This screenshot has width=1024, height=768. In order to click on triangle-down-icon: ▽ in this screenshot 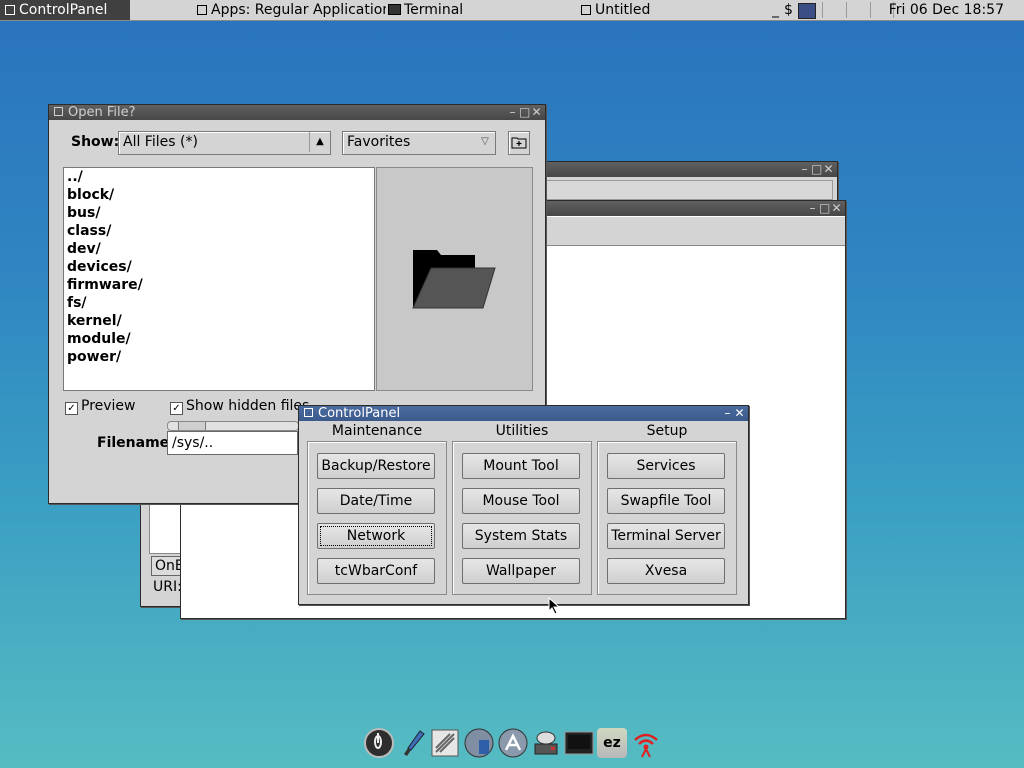, I will do `click(485, 141)`.